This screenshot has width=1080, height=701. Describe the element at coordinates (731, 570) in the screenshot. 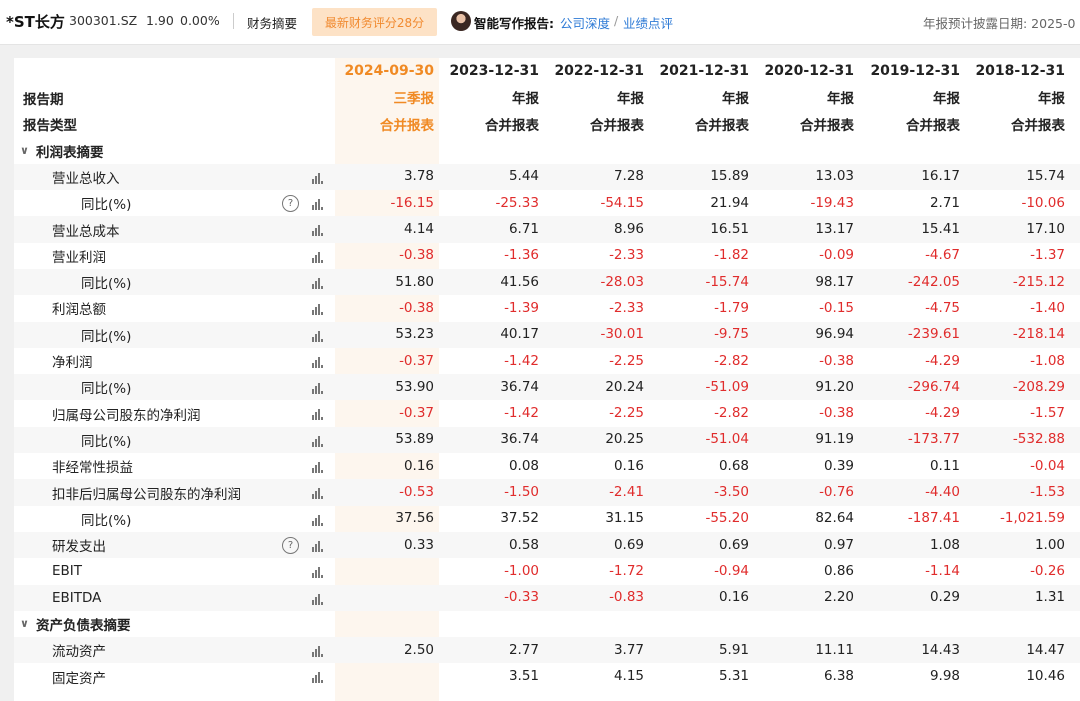

I see `cell-text: -0.94` at that location.